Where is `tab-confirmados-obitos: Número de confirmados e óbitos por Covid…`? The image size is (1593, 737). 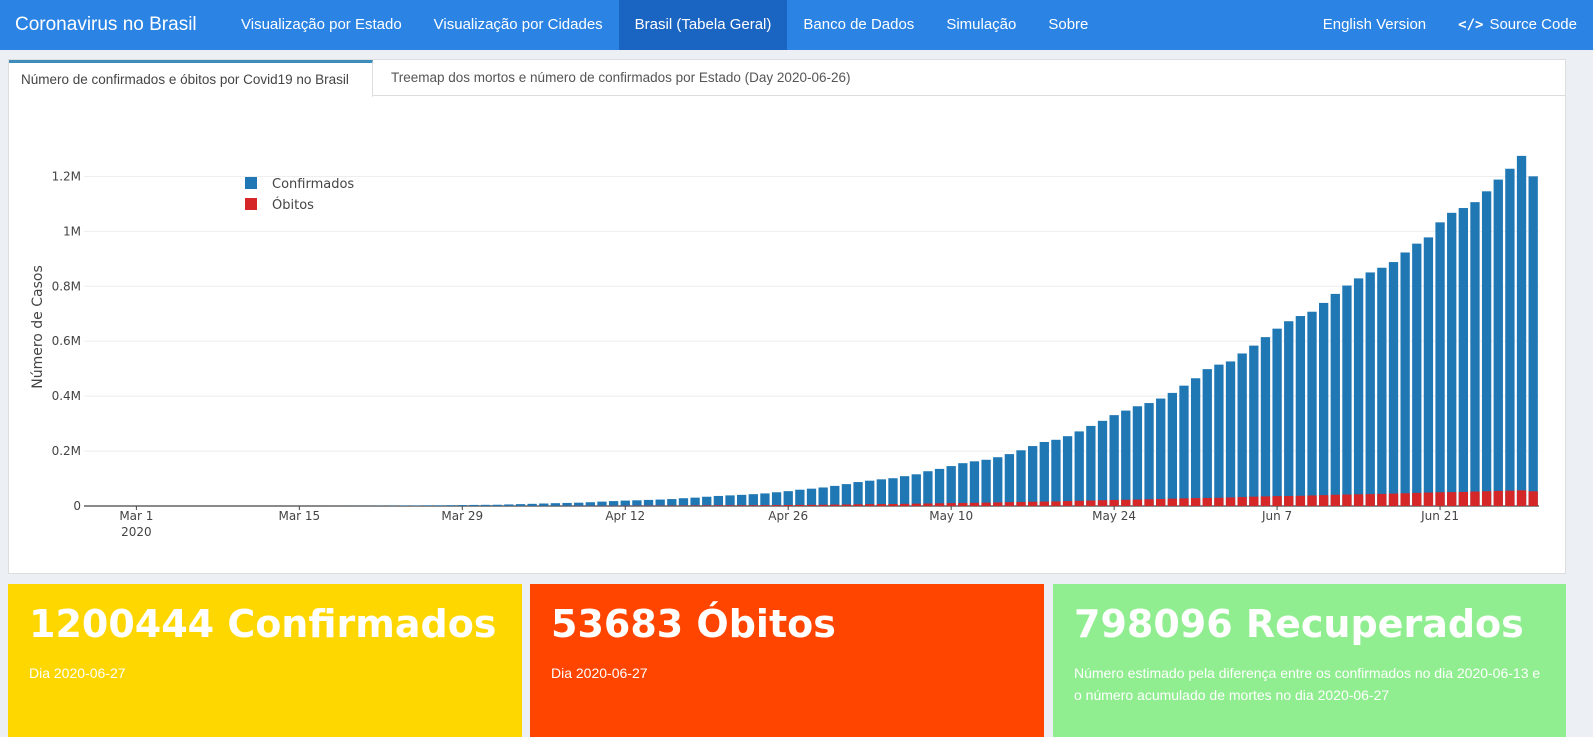 tab-confirmados-obitos: Número de confirmados e óbitos por Covid… is located at coordinates (191, 78).